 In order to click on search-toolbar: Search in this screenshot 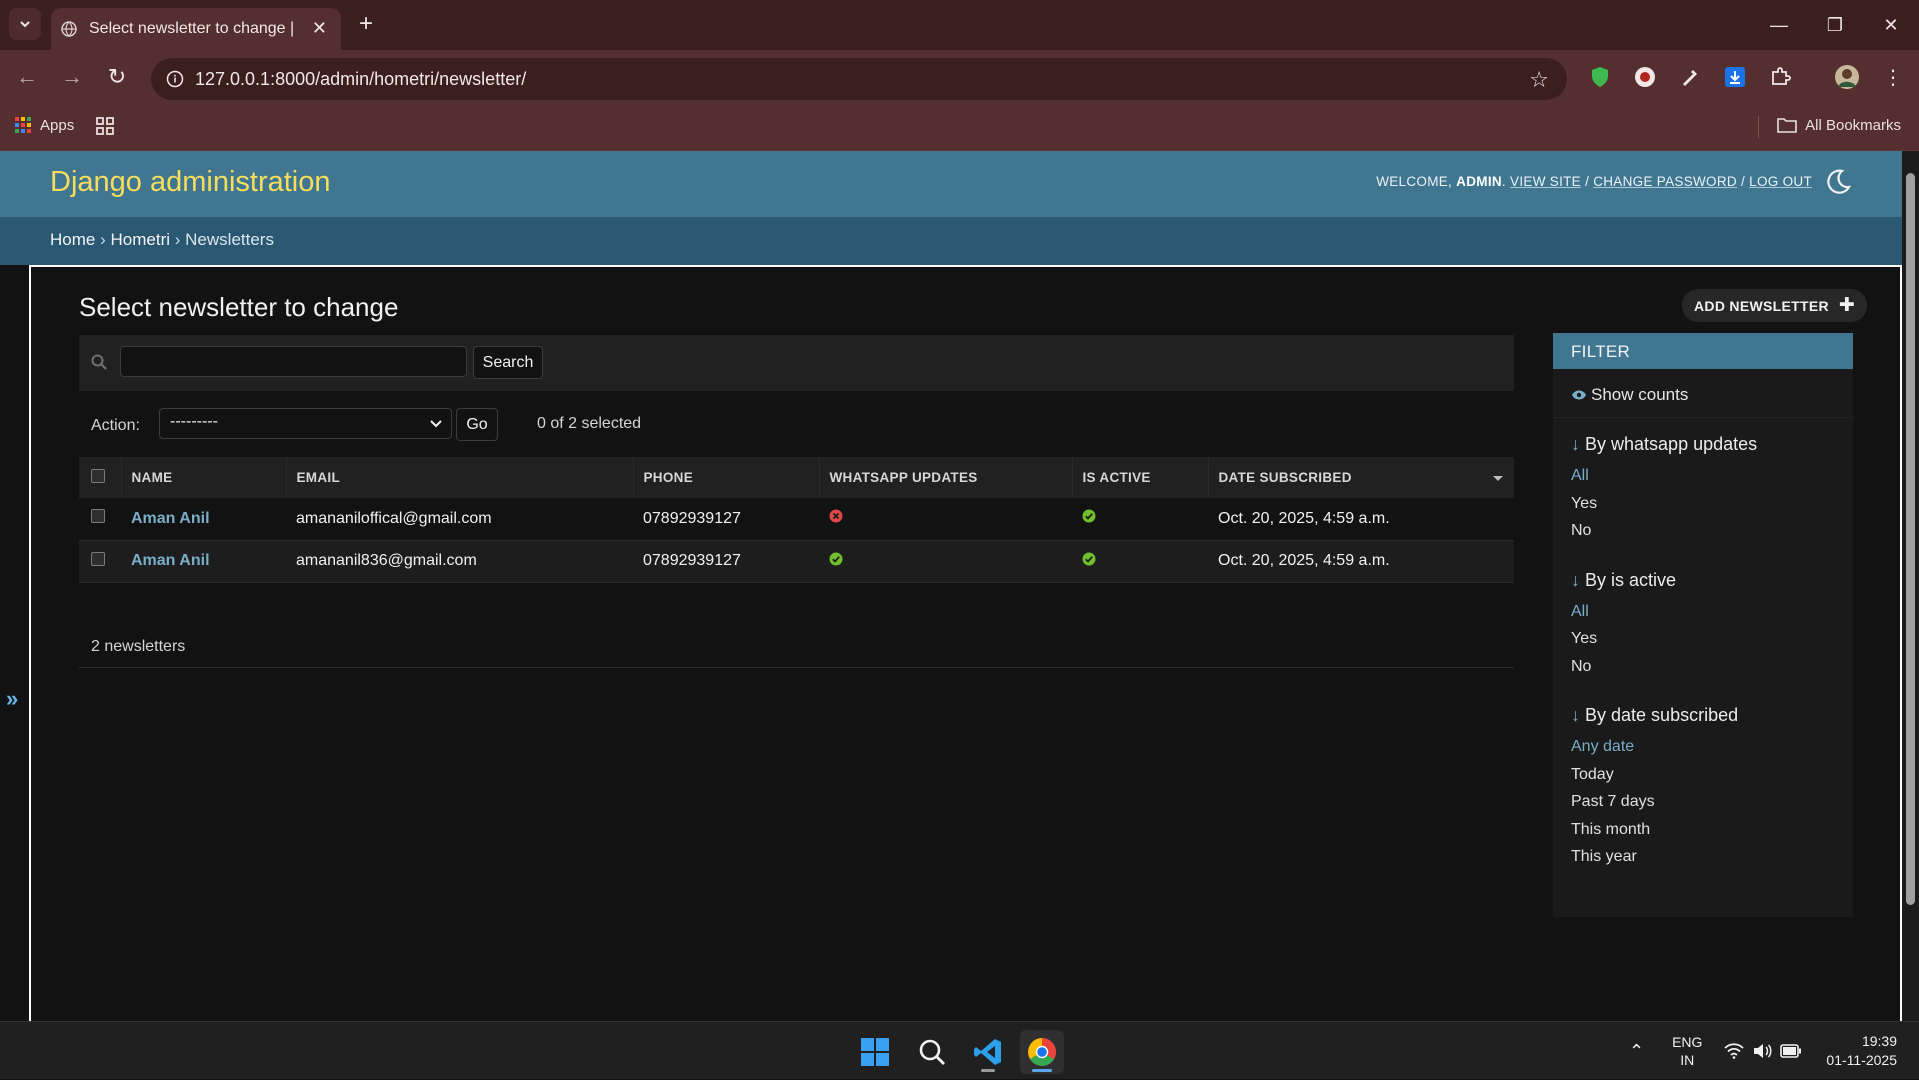, I will do `click(796, 363)`.